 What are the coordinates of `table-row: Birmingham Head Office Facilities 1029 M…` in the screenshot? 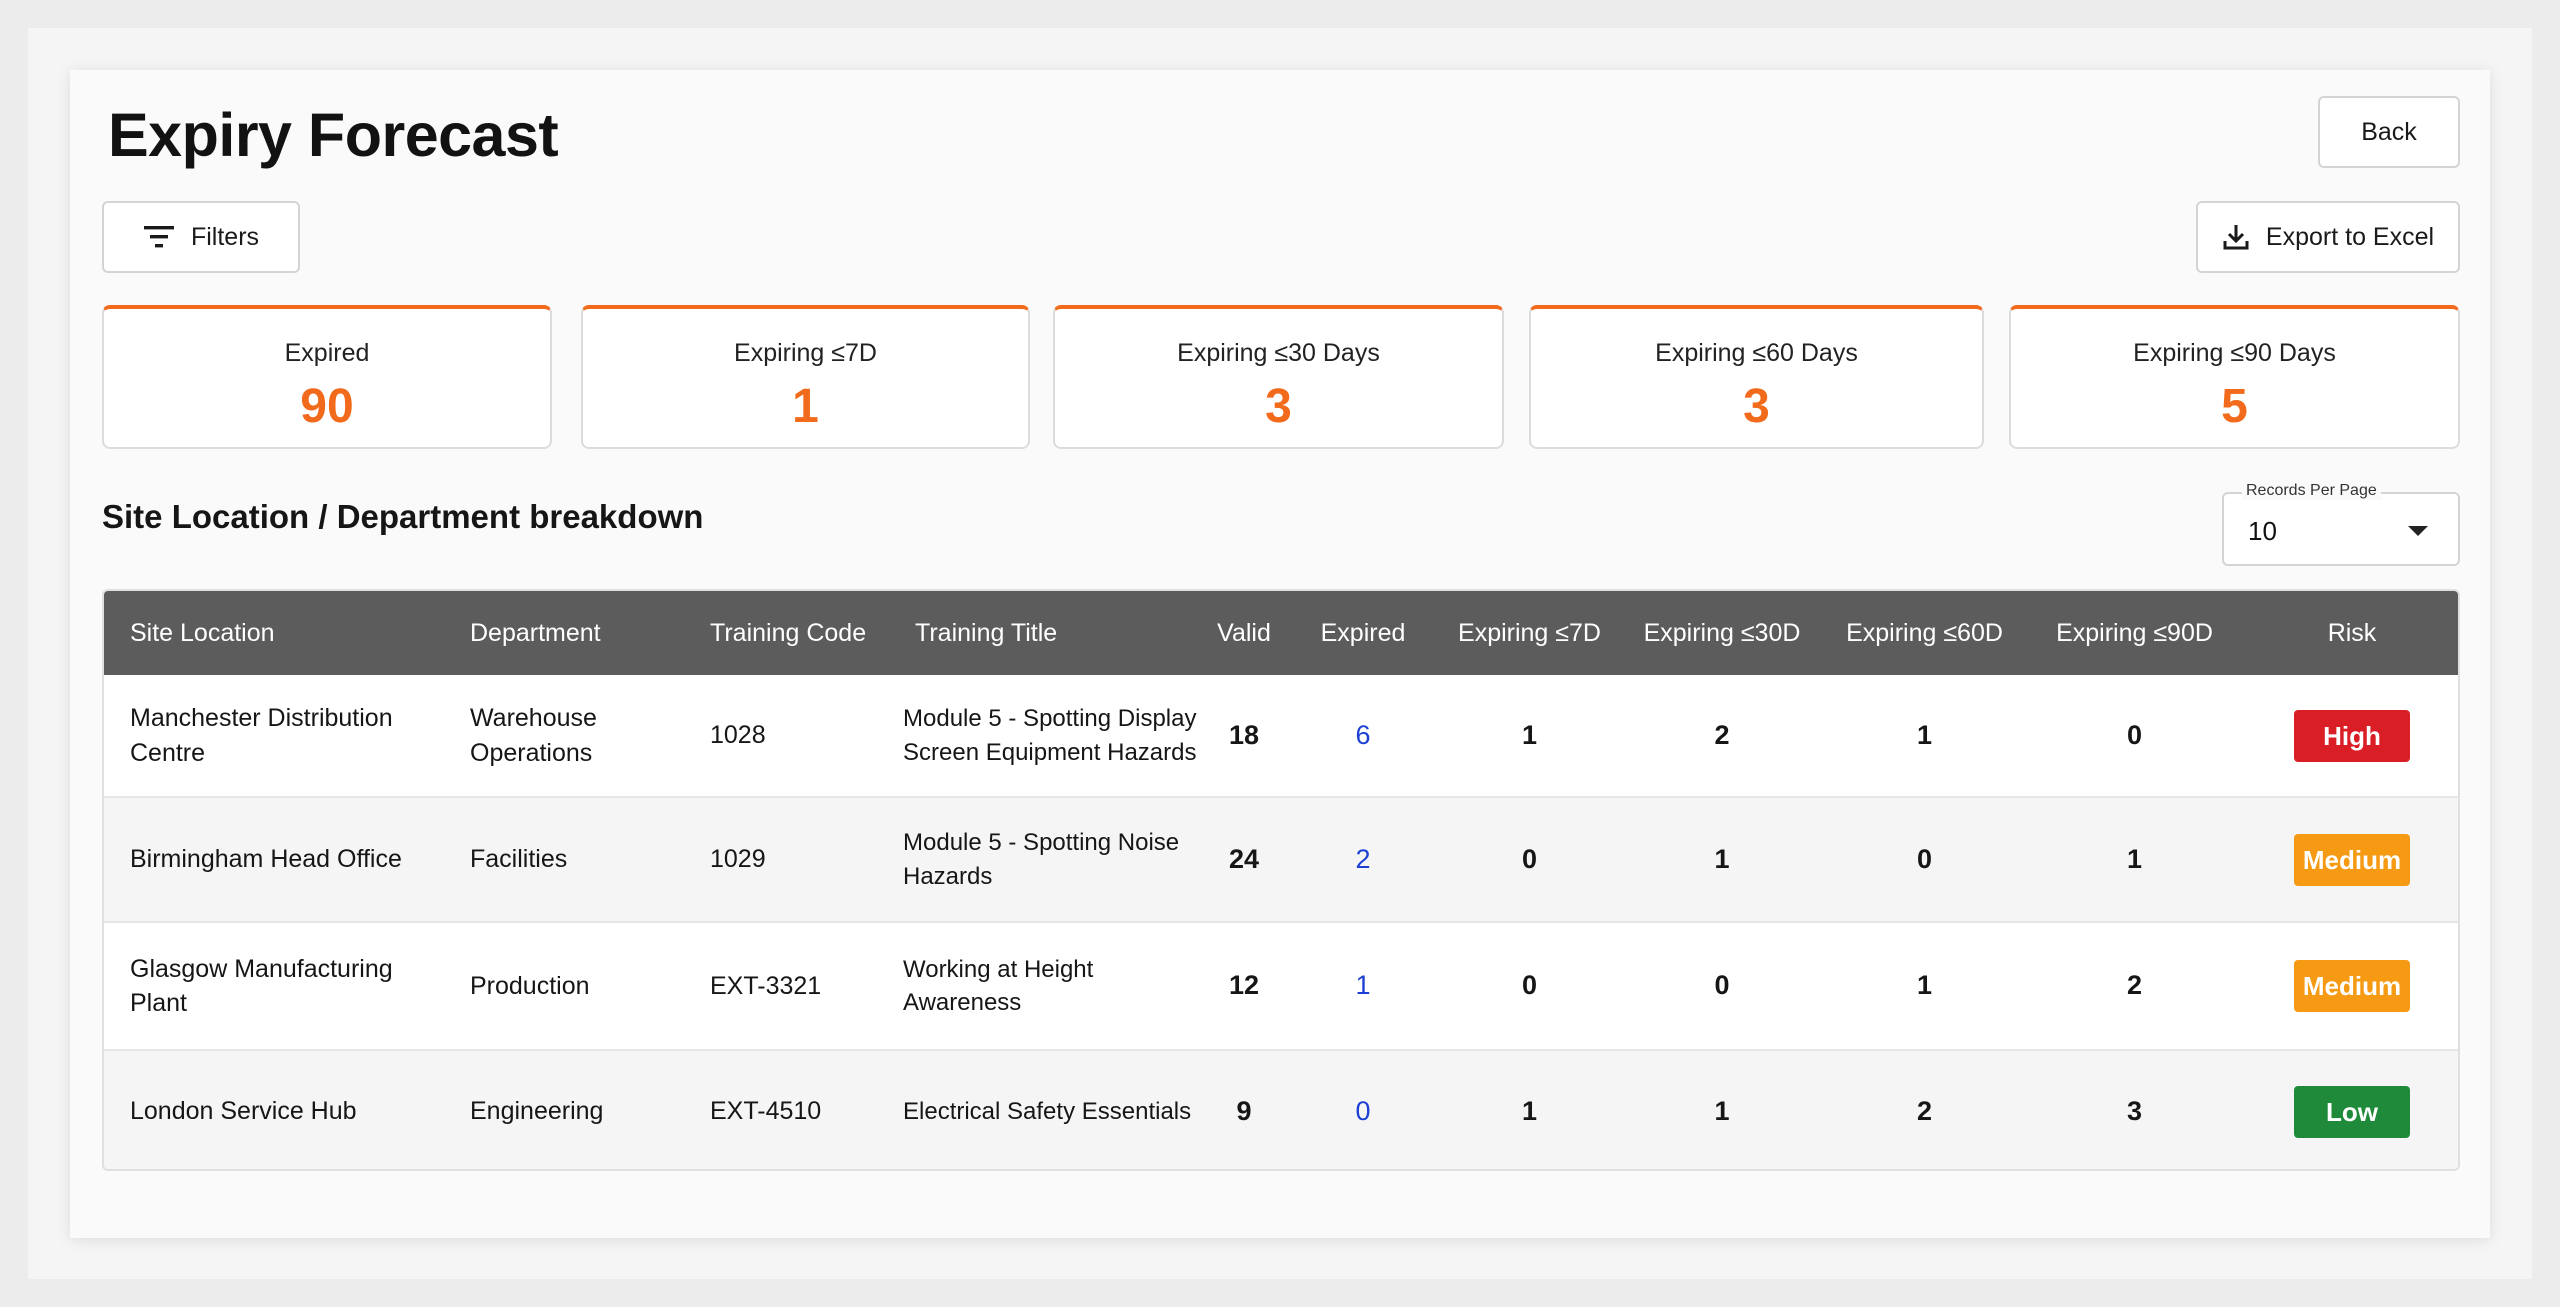 It's located at (1281, 859).